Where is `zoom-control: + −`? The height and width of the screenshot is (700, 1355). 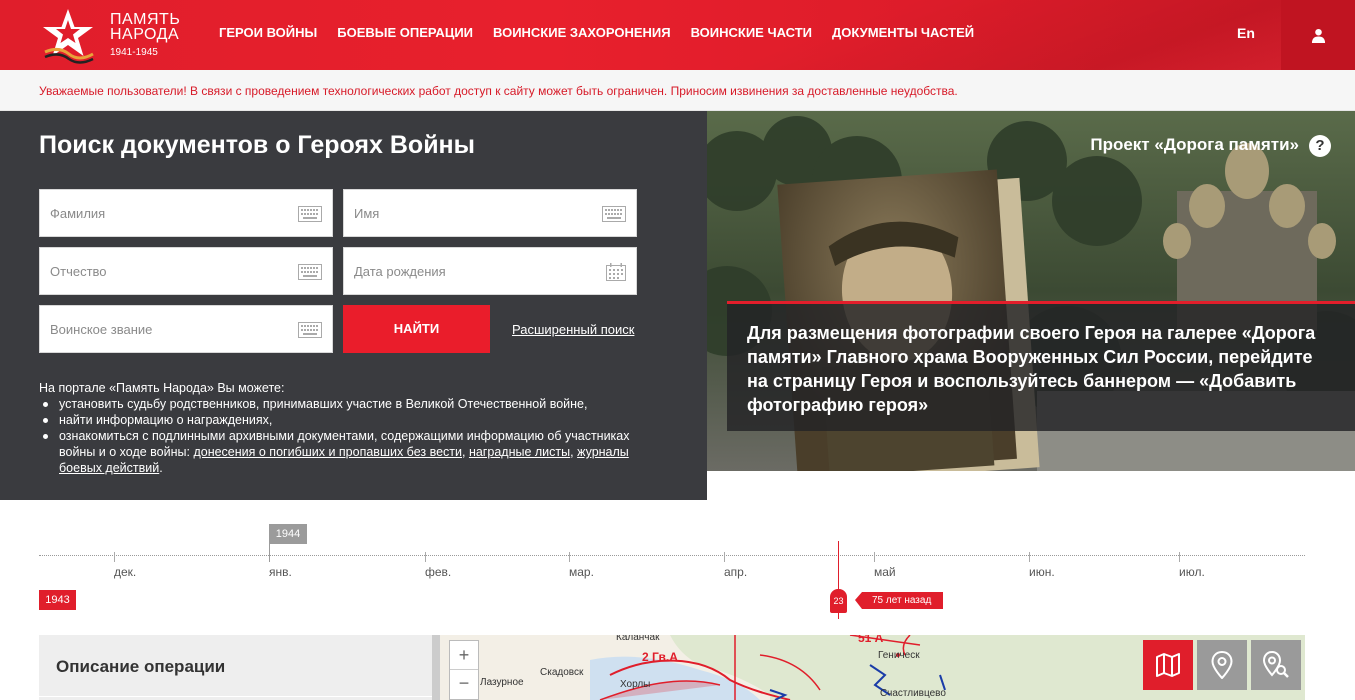
zoom-control: + − is located at coordinates (464, 670).